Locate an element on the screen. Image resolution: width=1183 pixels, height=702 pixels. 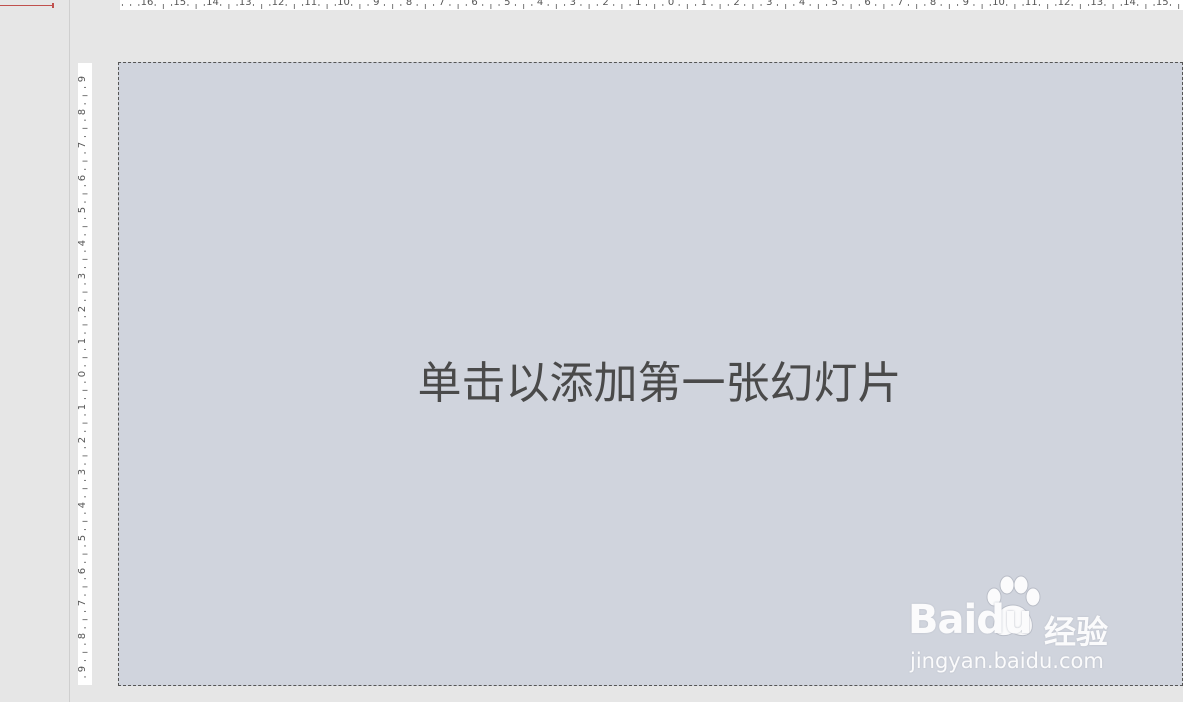
baidu-jingyan-watermark: Baidu 经验 jingyan.baidu.com is located at coordinates (1015, 630).